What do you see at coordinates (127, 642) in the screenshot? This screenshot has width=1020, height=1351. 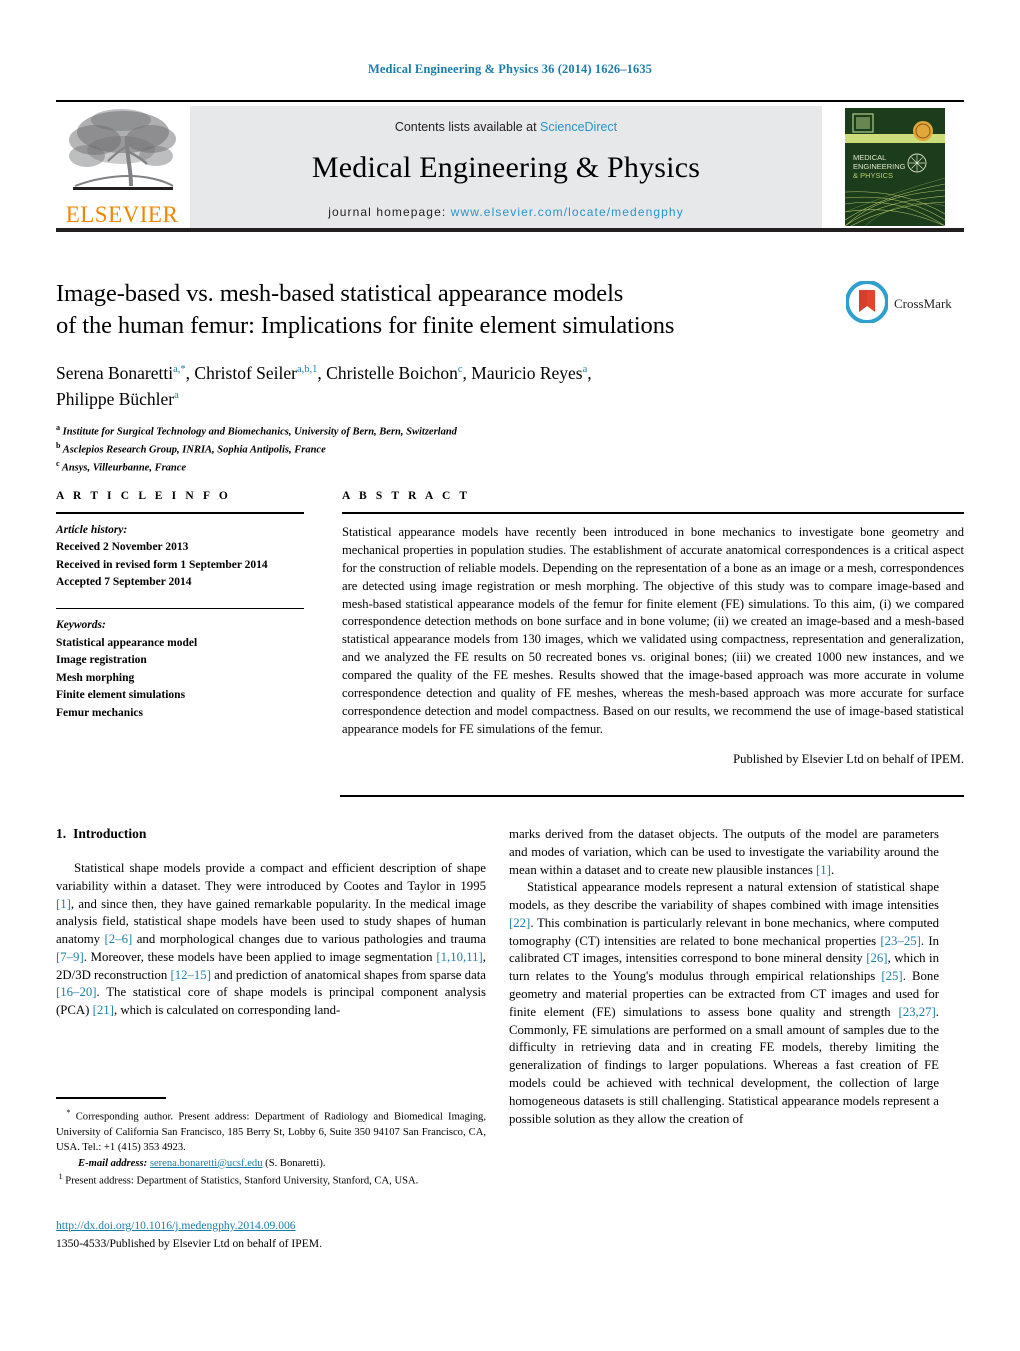 I see `keyword-item: Statistical appearance model` at bounding box center [127, 642].